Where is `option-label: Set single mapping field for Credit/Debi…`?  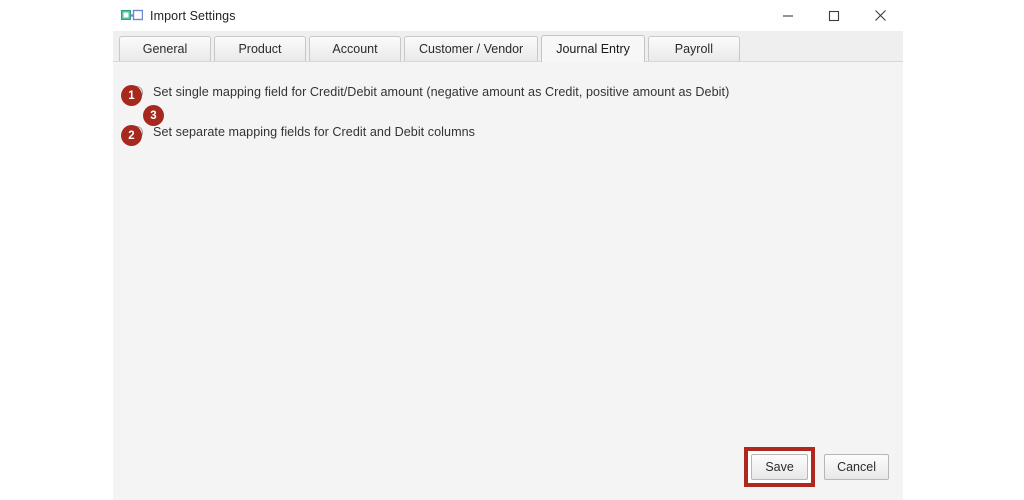
option-label: Set single mapping field for Credit/Debi… is located at coordinates (441, 92).